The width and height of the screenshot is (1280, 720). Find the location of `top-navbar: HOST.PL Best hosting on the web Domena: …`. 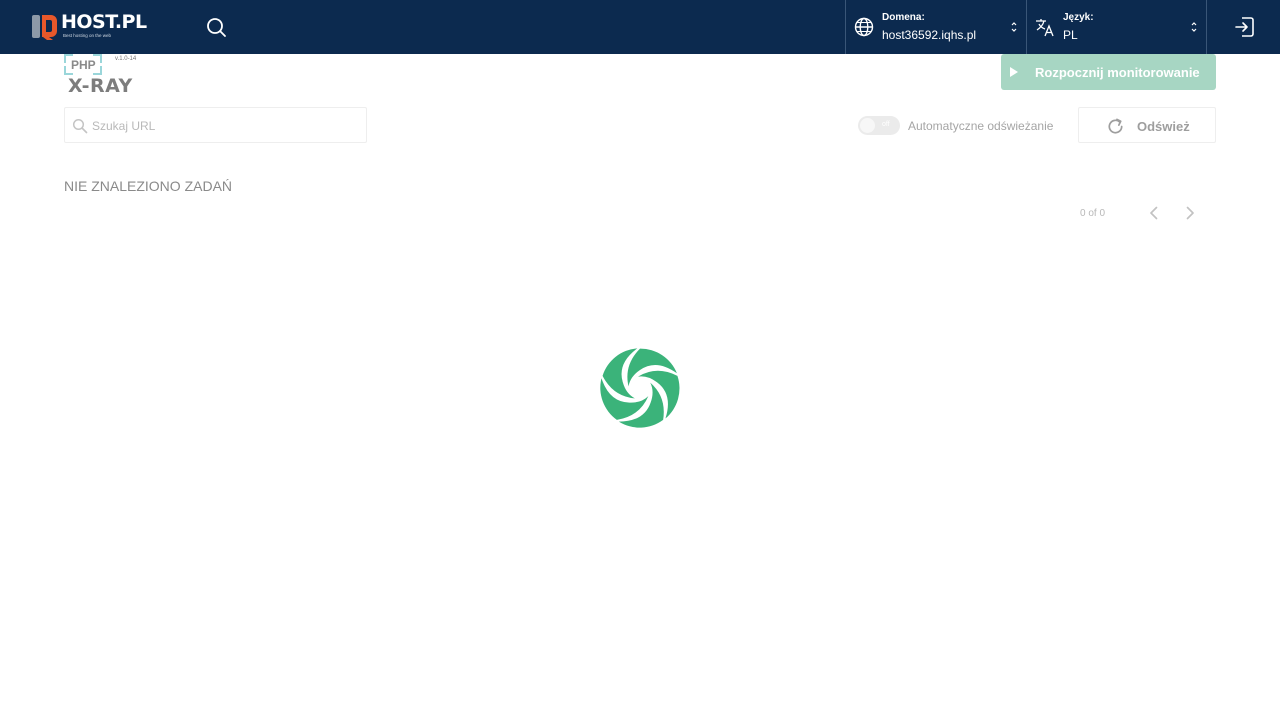

top-navbar: HOST.PL Best hosting on the web Domena: … is located at coordinates (640, 27).